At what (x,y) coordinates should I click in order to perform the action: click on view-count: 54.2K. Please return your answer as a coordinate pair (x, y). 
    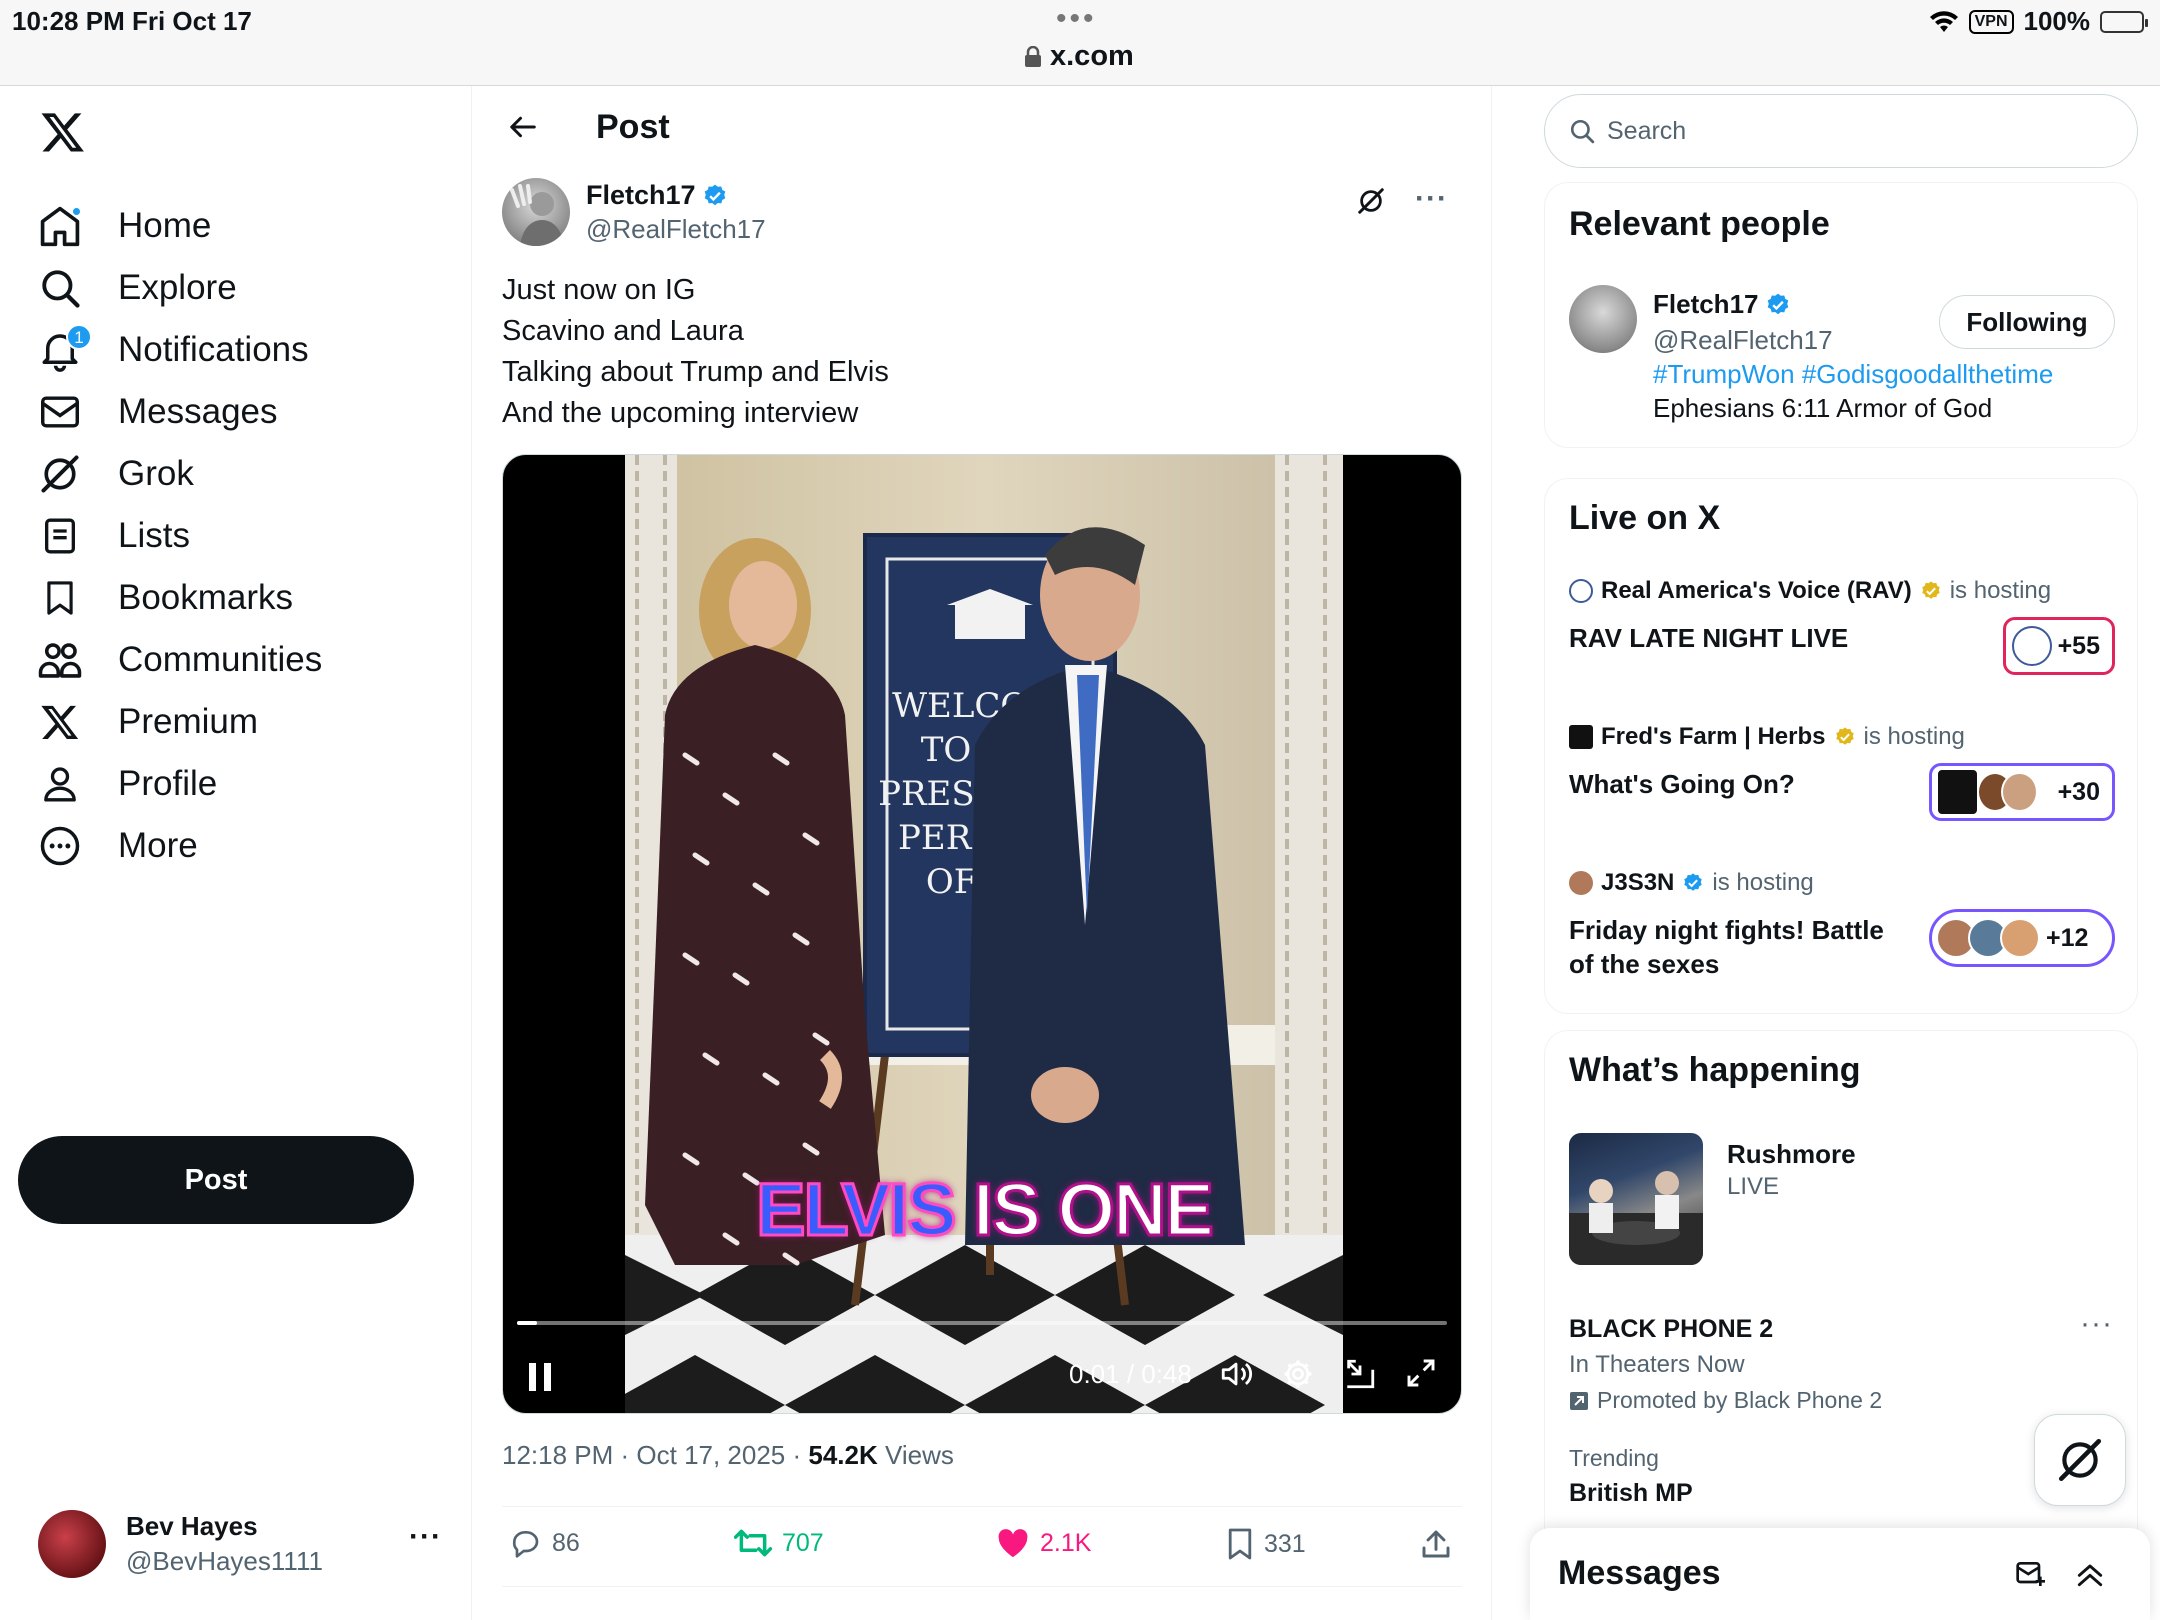
    Looking at the image, I should click on (843, 1455).